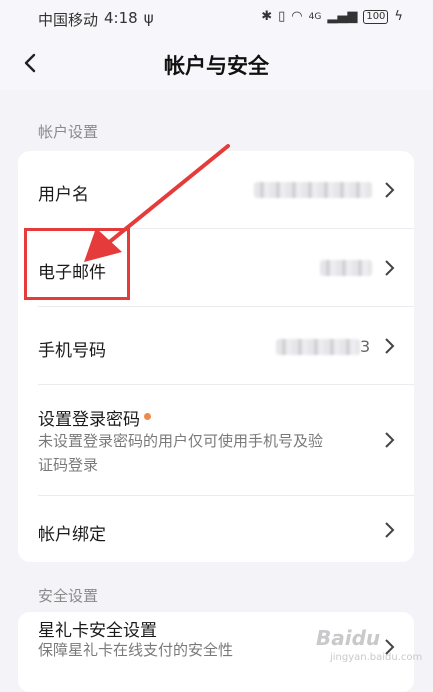  What do you see at coordinates (63, 195) in the screenshot?
I see `row-label: 用户名` at bounding box center [63, 195].